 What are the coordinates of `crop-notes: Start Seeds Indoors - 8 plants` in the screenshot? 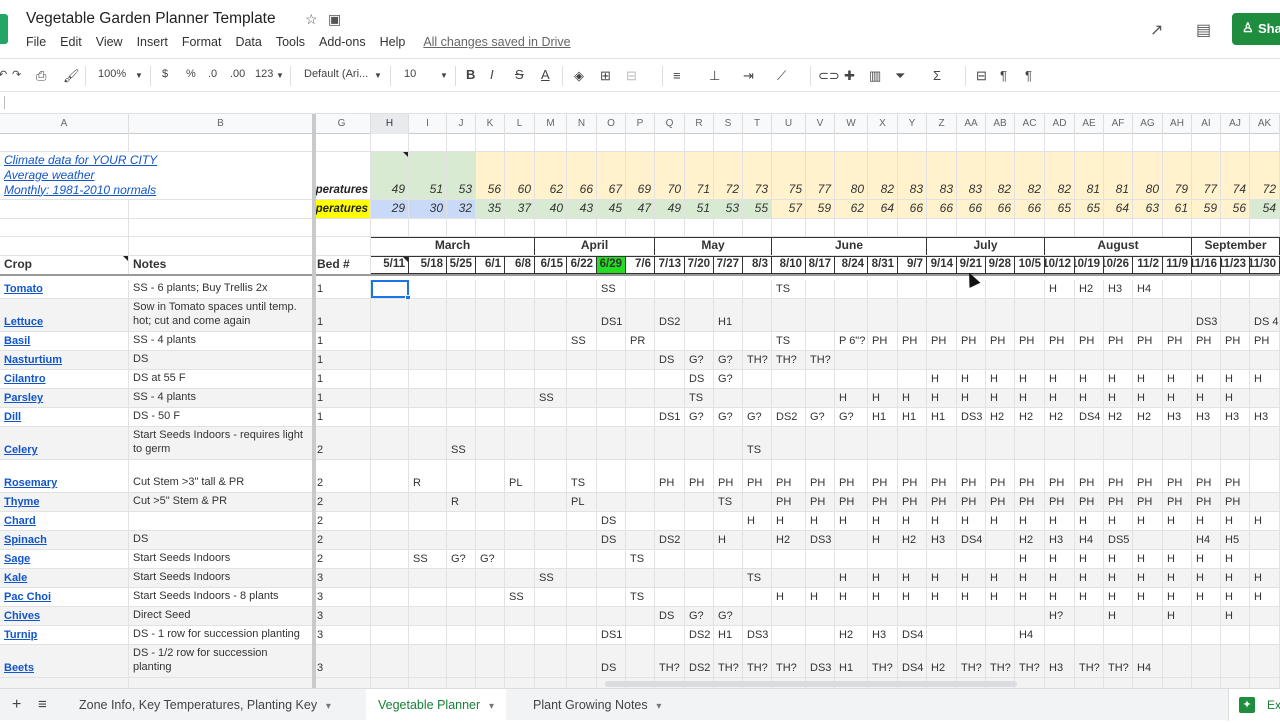 It's located at (221, 597).